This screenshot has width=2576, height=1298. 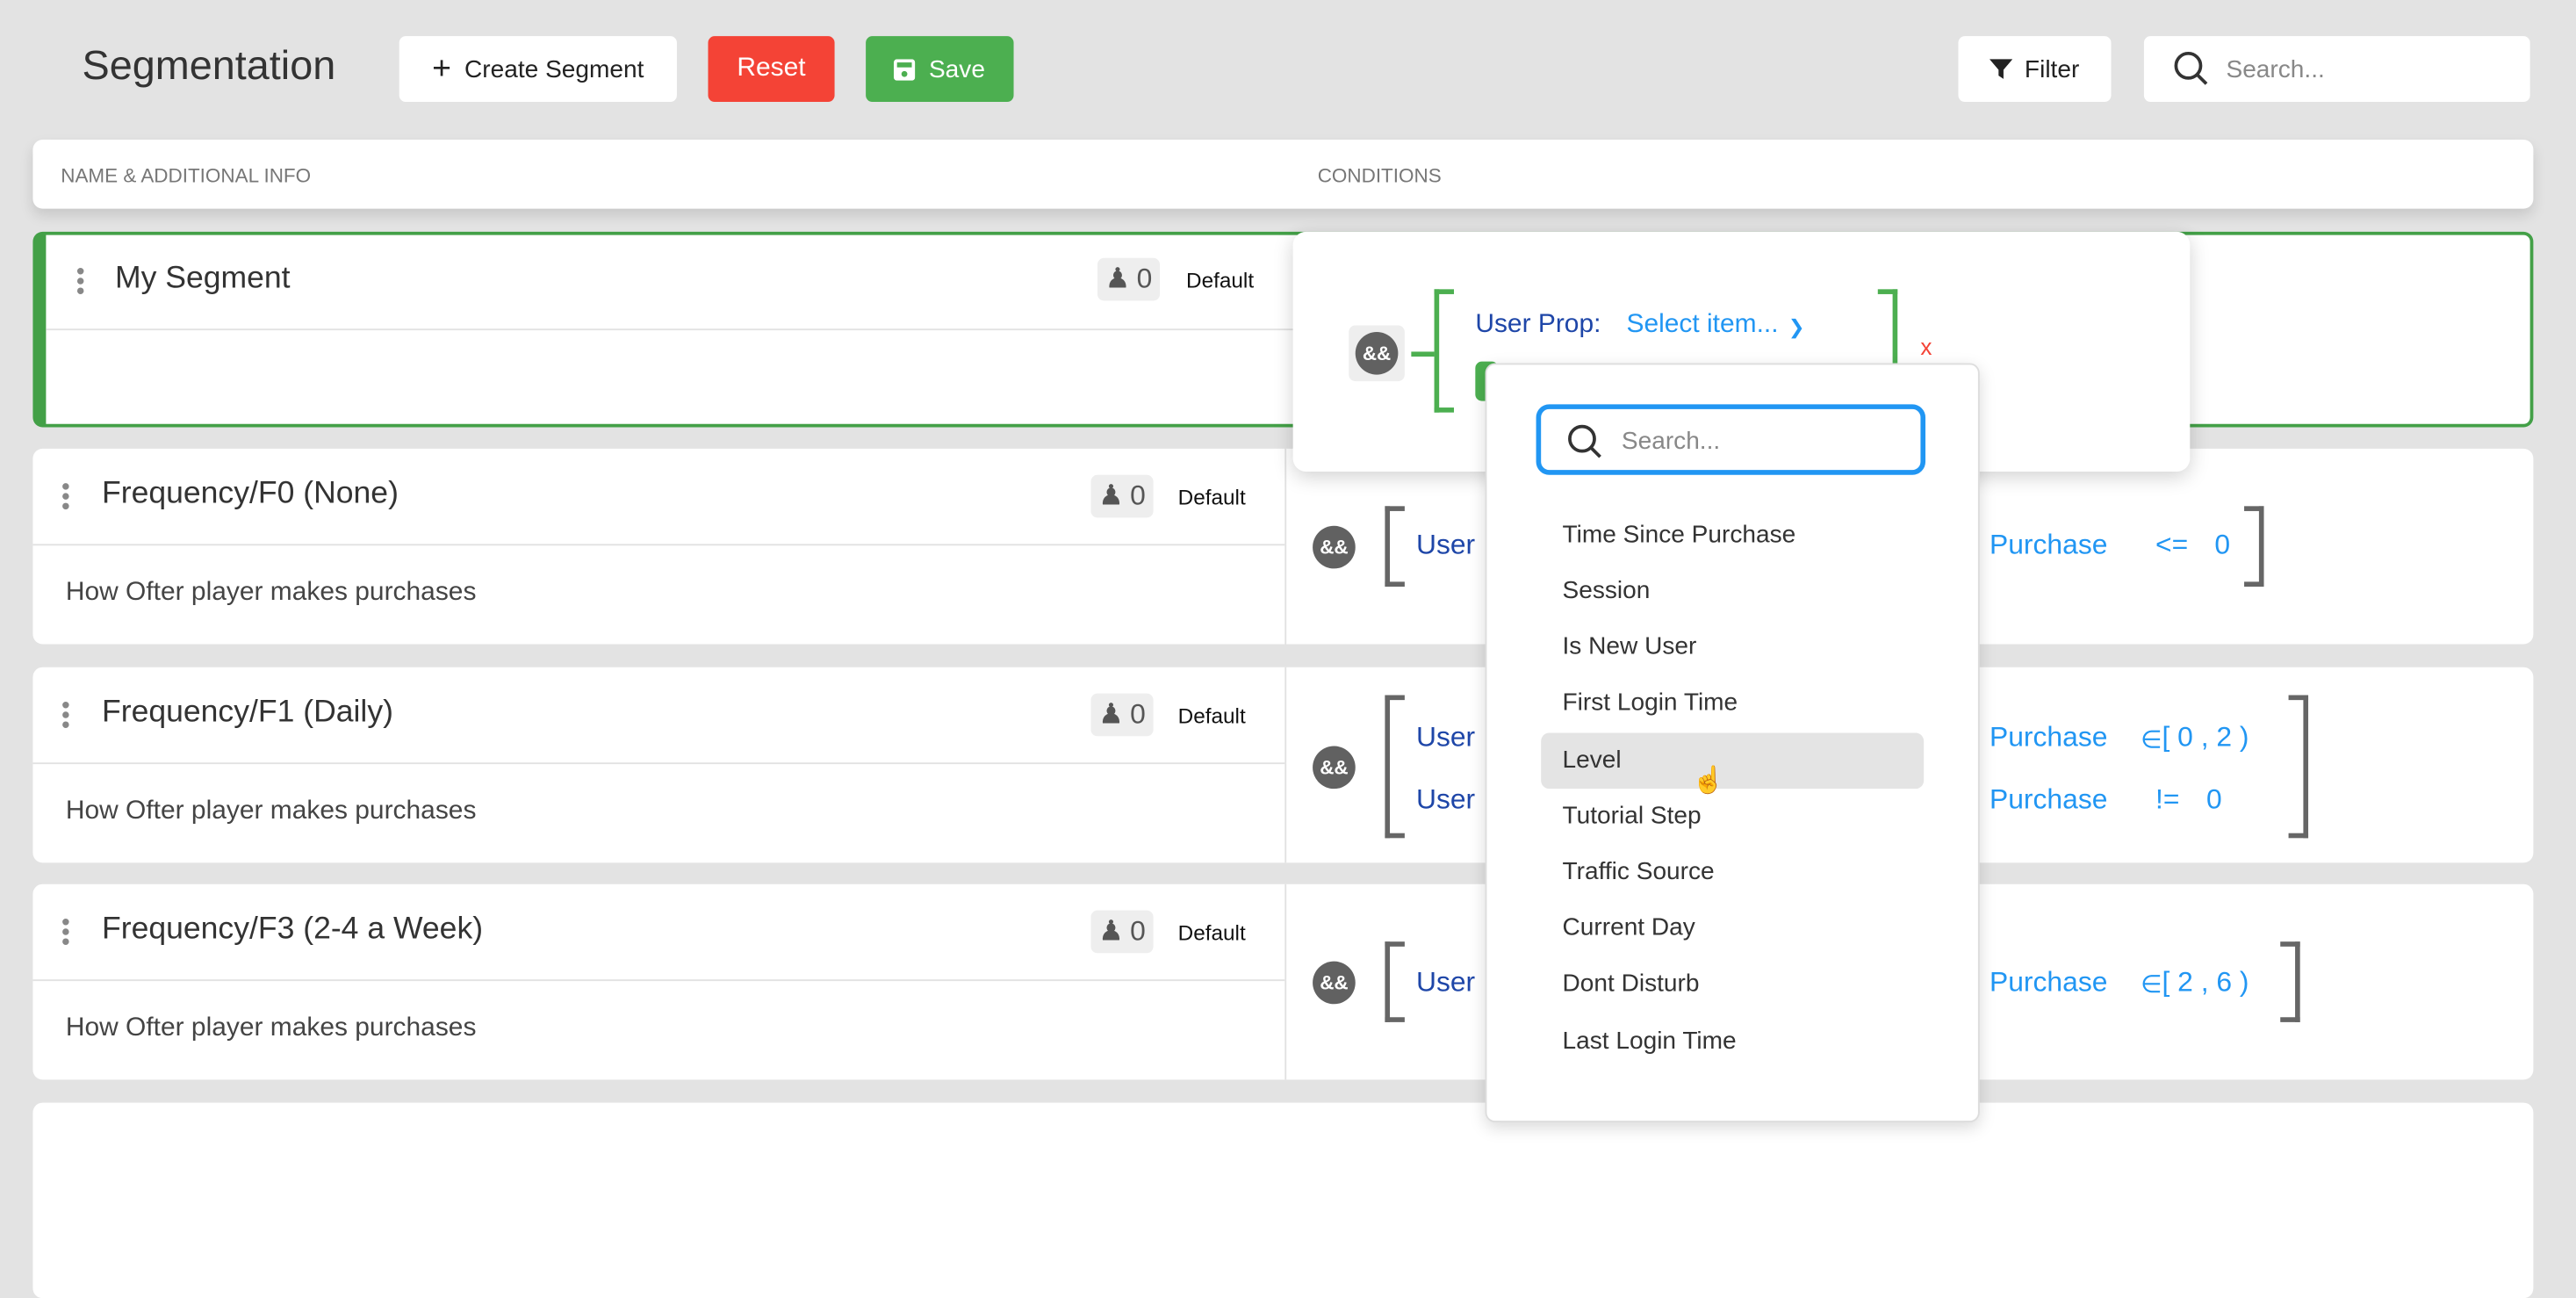 What do you see at coordinates (186, 176) in the screenshot?
I see `col-name-header: NAME & ADDITIONAL INFO` at bounding box center [186, 176].